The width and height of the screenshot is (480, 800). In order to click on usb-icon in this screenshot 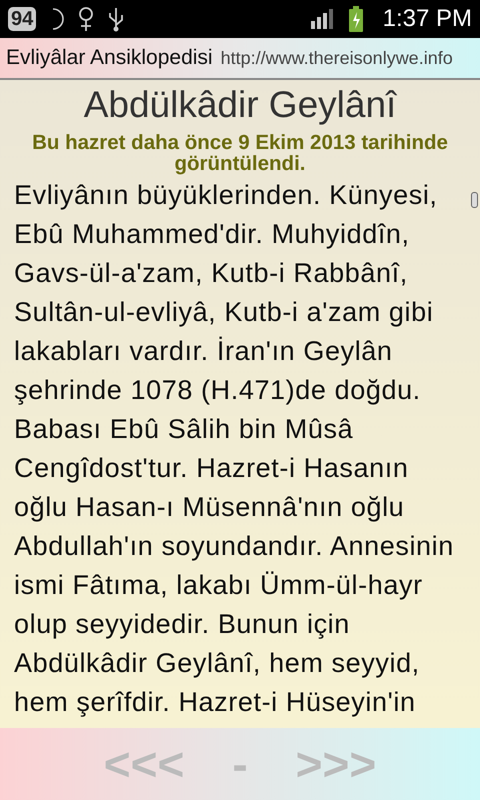, I will do `click(116, 19)`.